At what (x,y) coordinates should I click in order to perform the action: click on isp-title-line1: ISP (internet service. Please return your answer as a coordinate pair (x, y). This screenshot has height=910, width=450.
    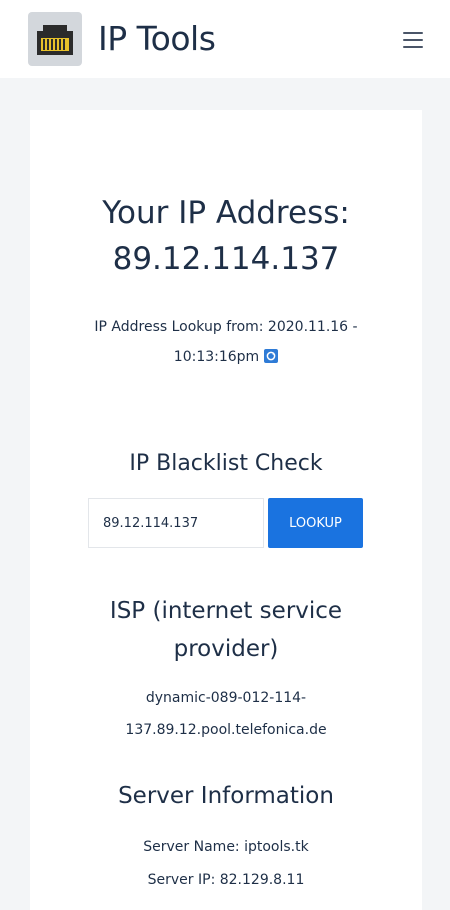
    Looking at the image, I should click on (226, 611).